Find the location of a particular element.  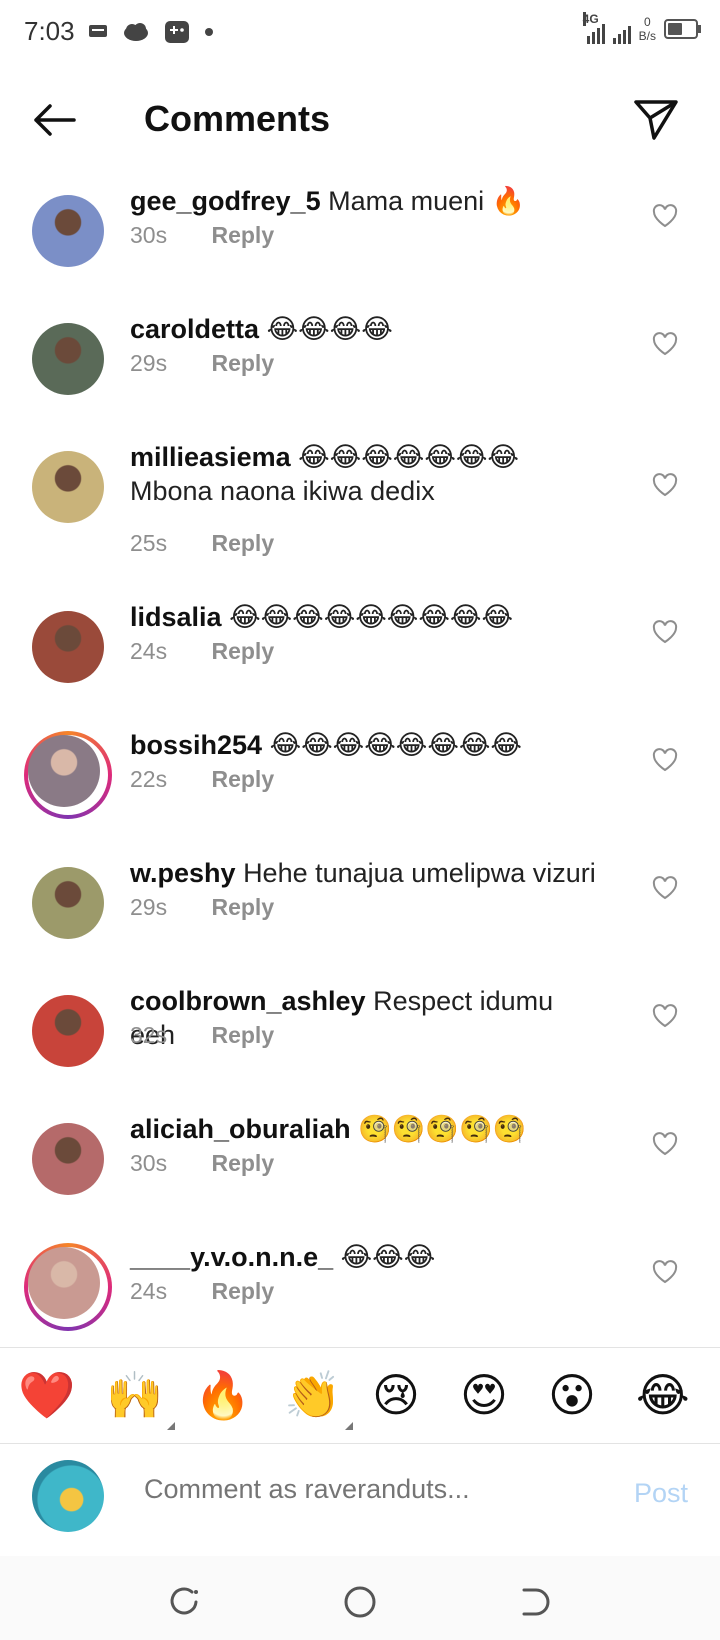

game-icon is located at coordinates (177, 32).